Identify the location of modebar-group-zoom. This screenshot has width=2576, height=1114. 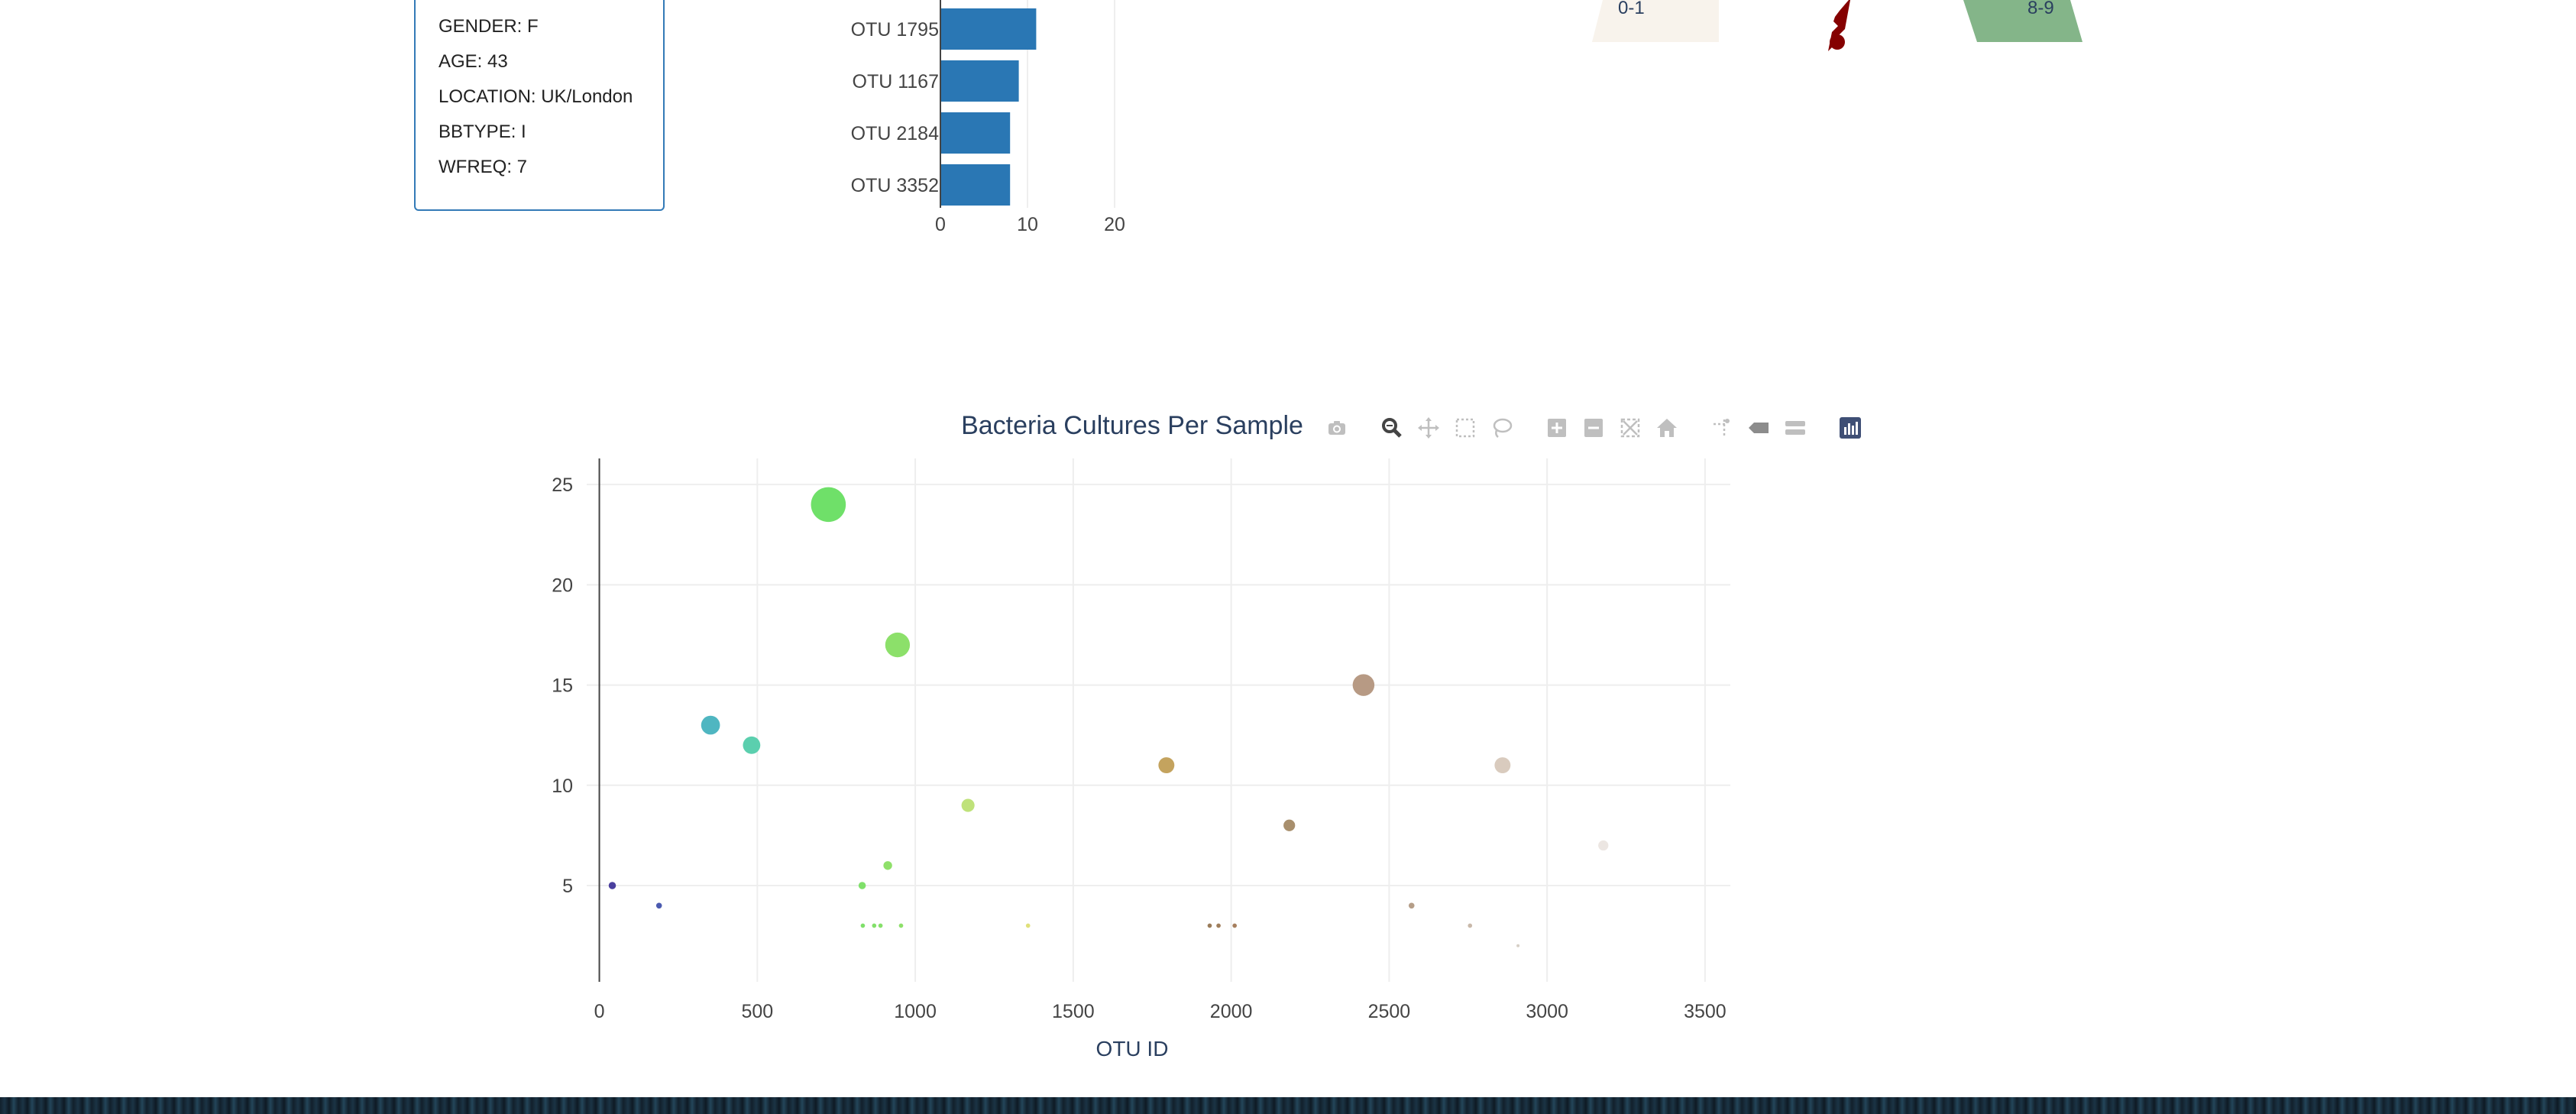
(1612, 428).